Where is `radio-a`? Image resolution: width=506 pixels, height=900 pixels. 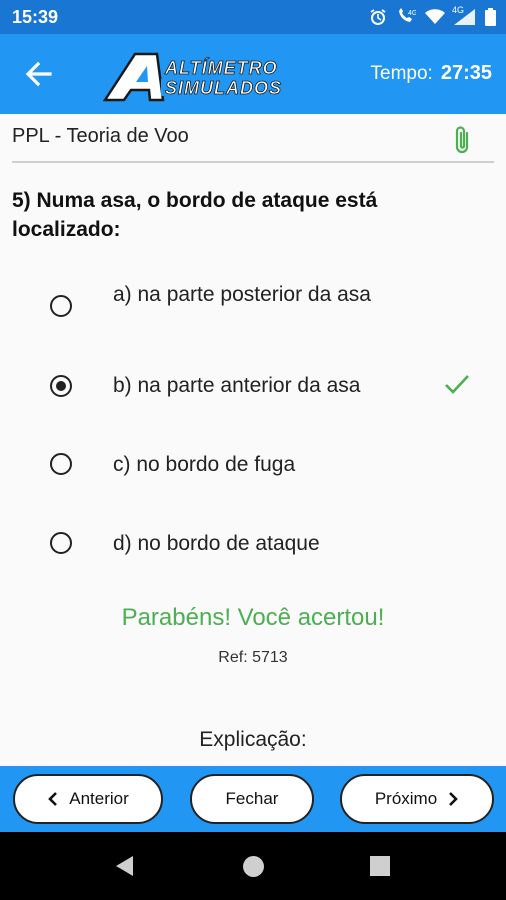
radio-a is located at coordinates (61, 306).